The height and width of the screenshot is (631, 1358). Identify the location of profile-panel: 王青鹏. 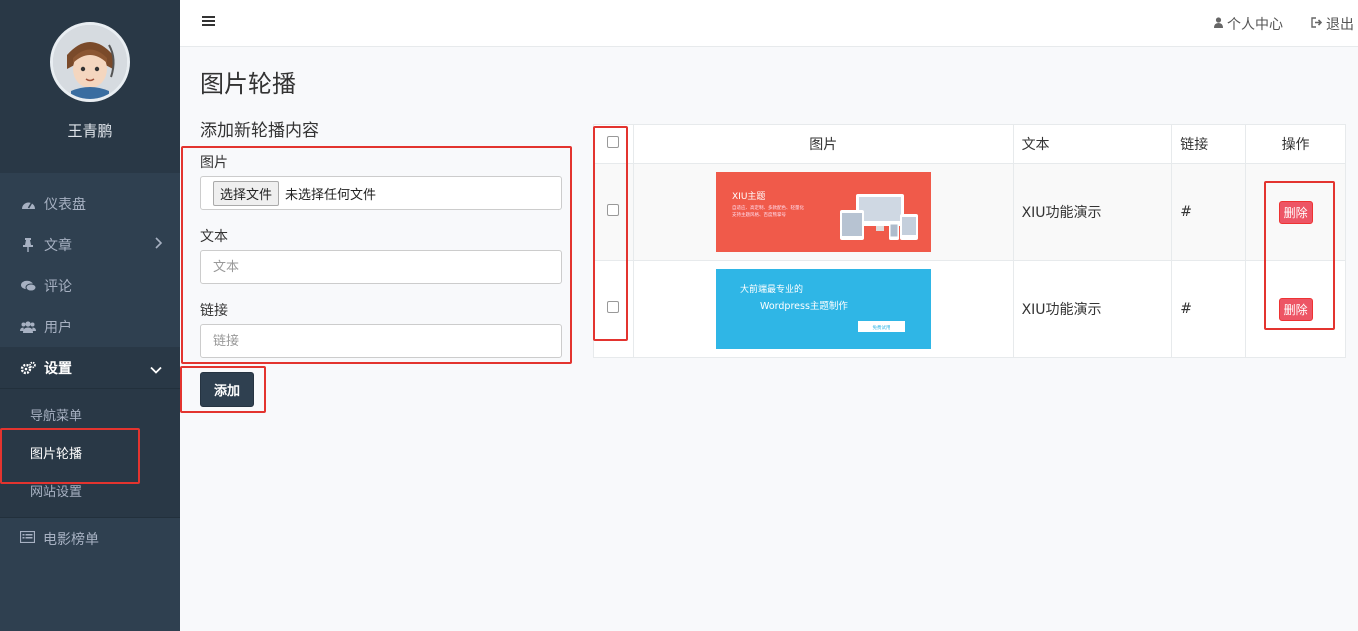
(90, 86).